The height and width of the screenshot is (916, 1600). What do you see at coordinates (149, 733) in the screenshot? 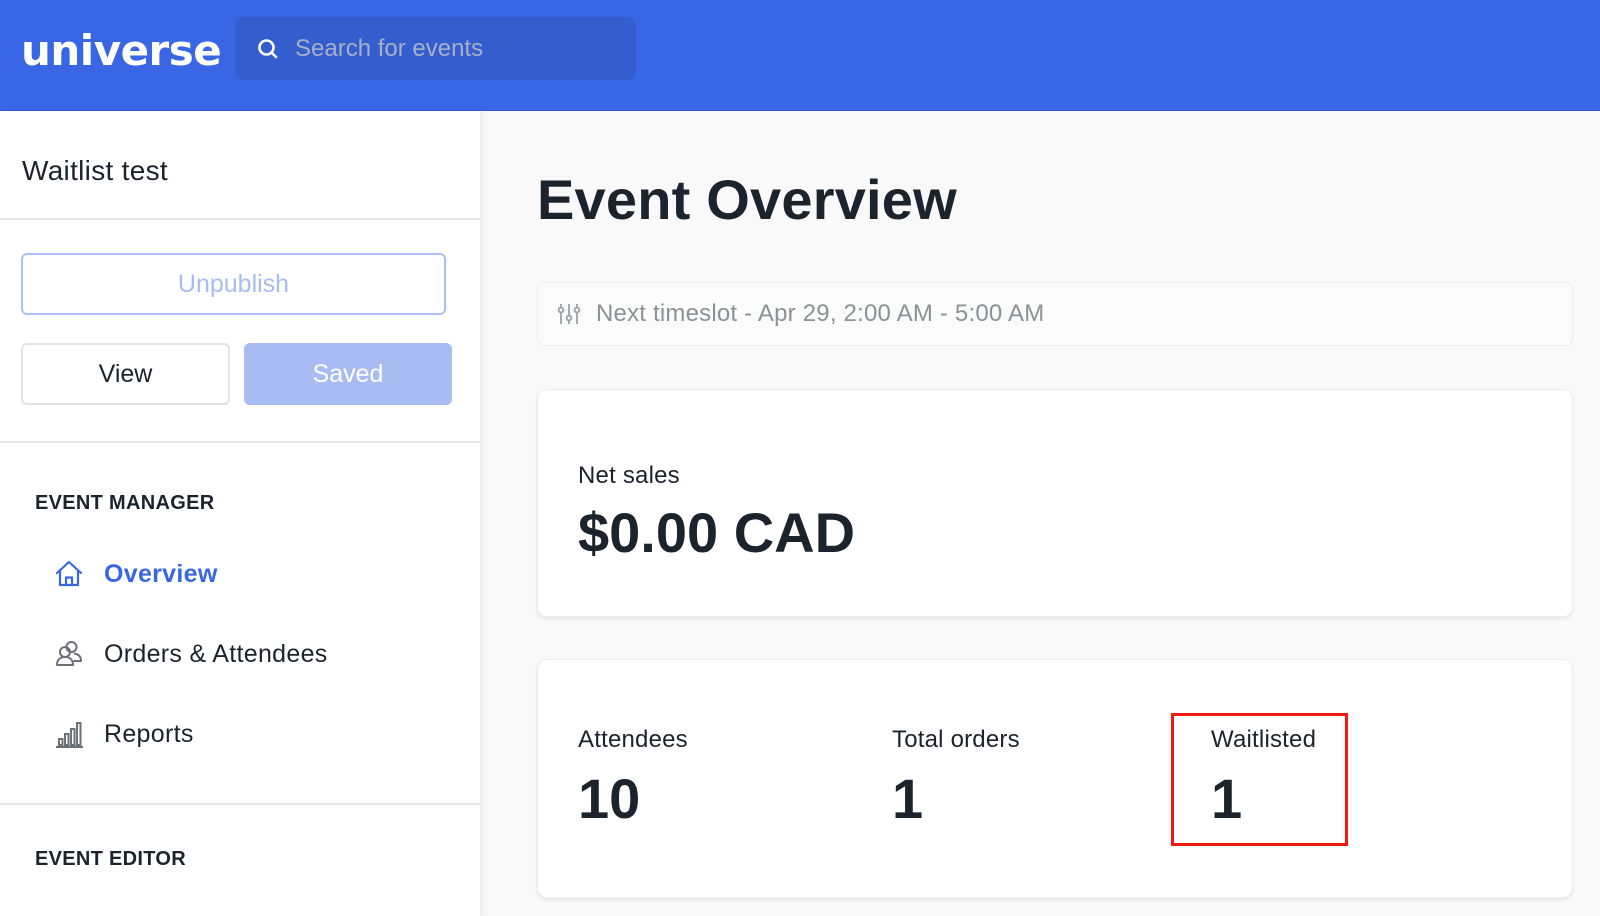
I see `sidebar-item-label: Reports` at bounding box center [149, 733].